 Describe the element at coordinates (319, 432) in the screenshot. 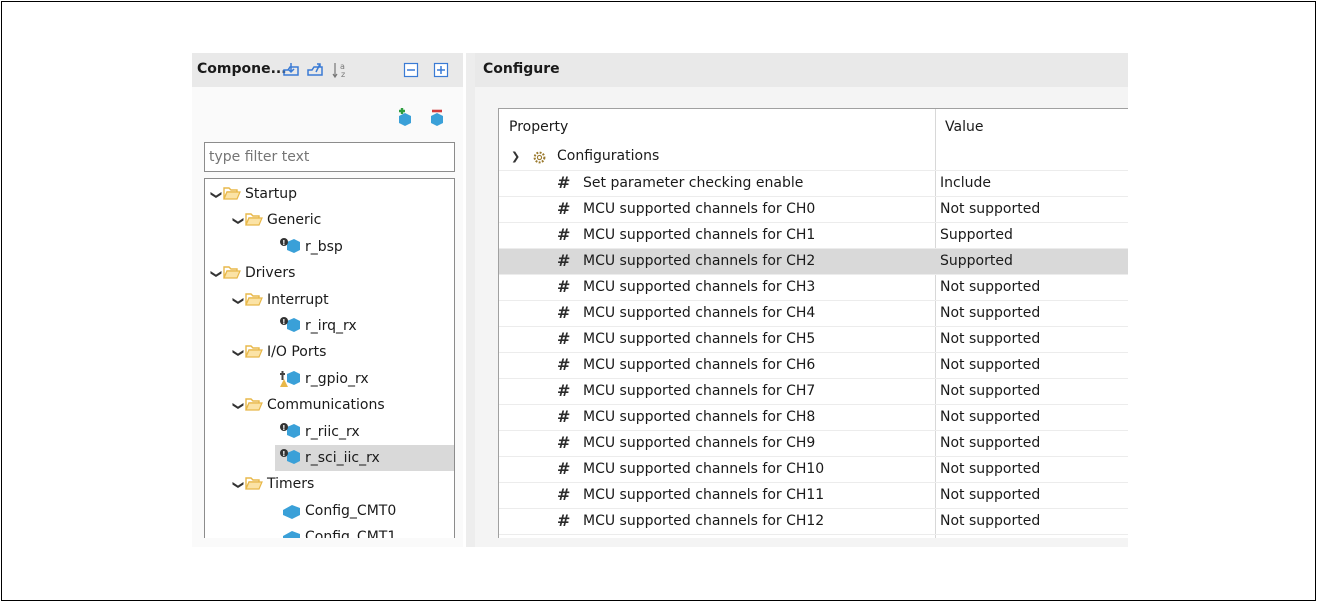

I see `tree-node: ! r_riic_rx` at that location.